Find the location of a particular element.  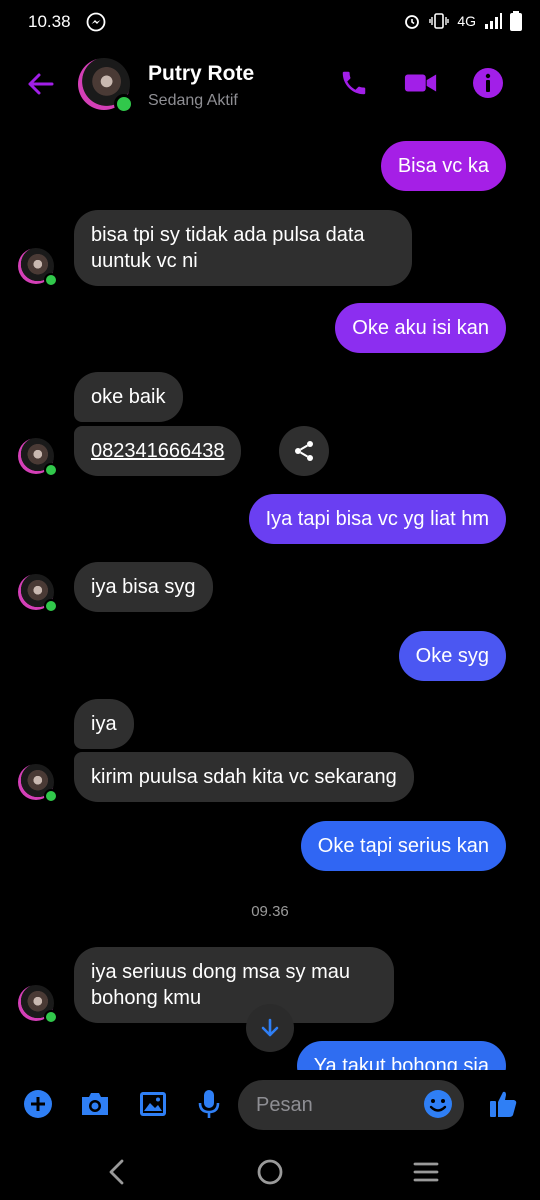

thumbs-up-icon is located at coordinates (503, 1104).